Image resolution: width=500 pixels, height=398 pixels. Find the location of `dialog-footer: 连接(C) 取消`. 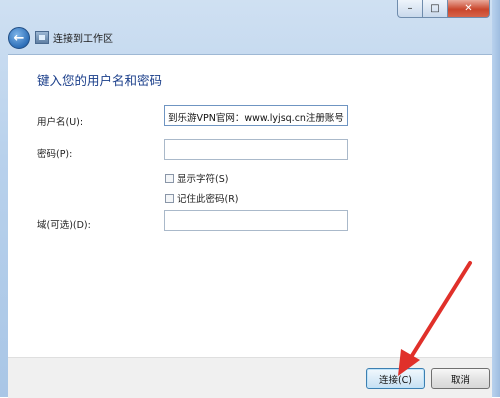

dialog-footer: 连接(C) 取消 is located at coordinates (250, 377).